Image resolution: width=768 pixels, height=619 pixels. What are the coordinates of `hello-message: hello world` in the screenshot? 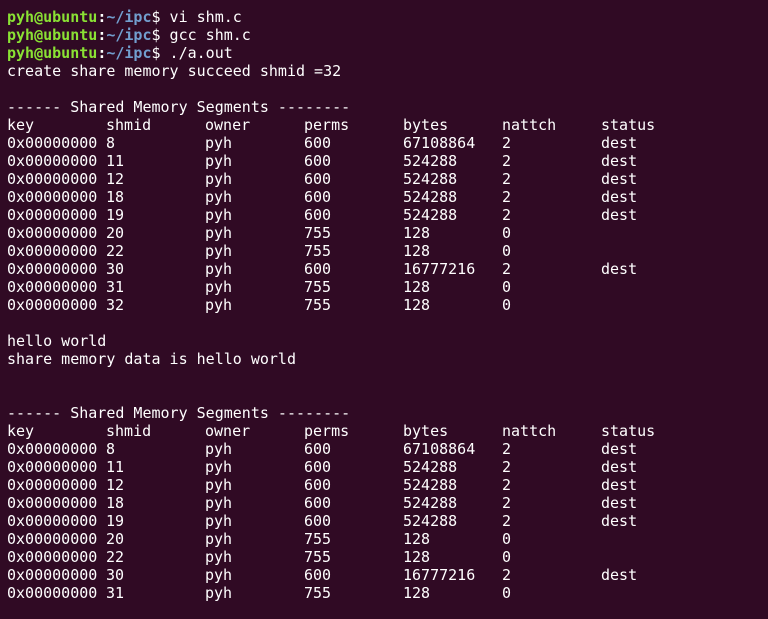 It's located at (57, 341).